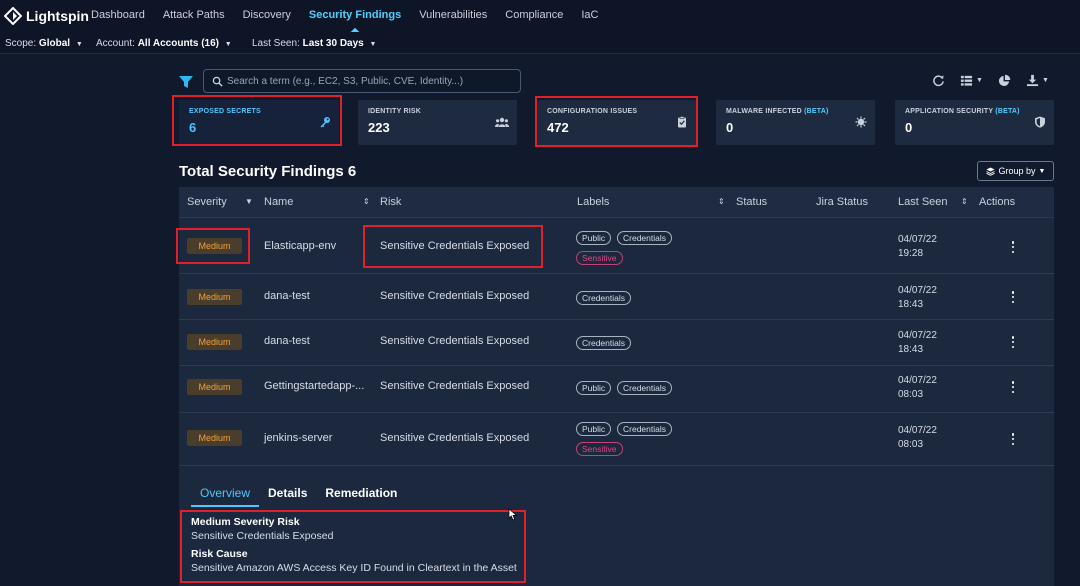 Image resolution: width=1080 pixels, height=586 pixels. What do you see at coordinates (558, 127) in the screenshot?
I see `card-value: 472` at bounding box center [558, 127].